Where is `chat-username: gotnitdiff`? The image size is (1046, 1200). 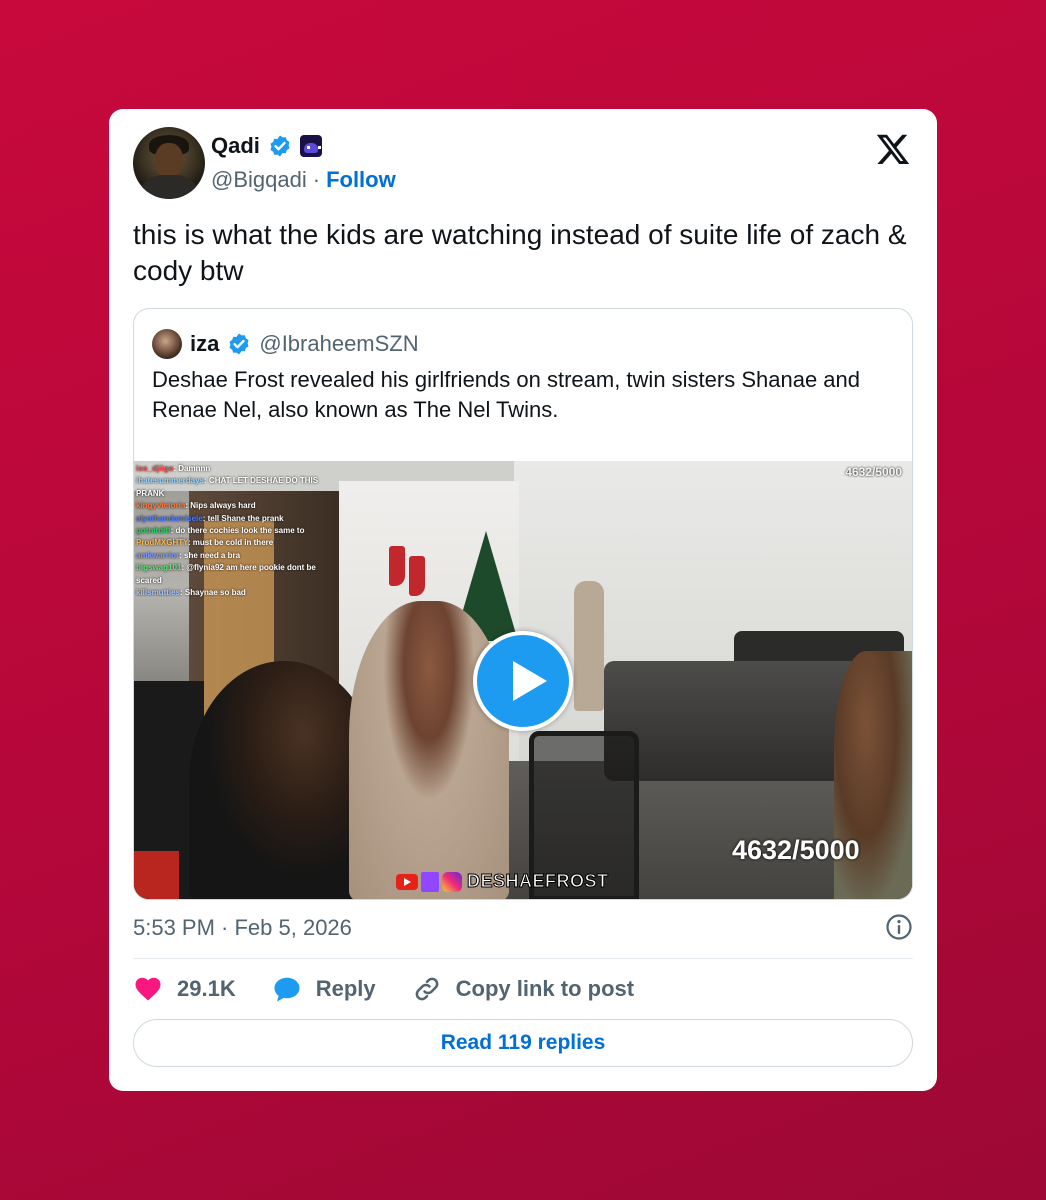 chat-username: gotnitdiff is located at coordinates (153, 531).